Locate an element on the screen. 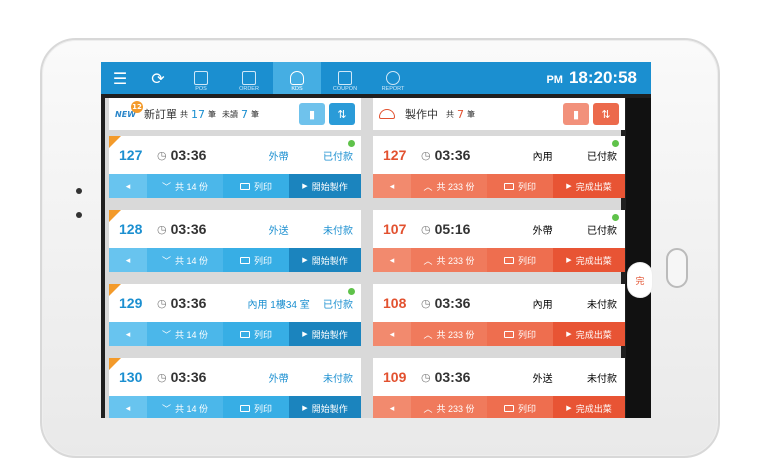 The image size is (760, 458). order-number: 108 is located at coordinates (395, 303).